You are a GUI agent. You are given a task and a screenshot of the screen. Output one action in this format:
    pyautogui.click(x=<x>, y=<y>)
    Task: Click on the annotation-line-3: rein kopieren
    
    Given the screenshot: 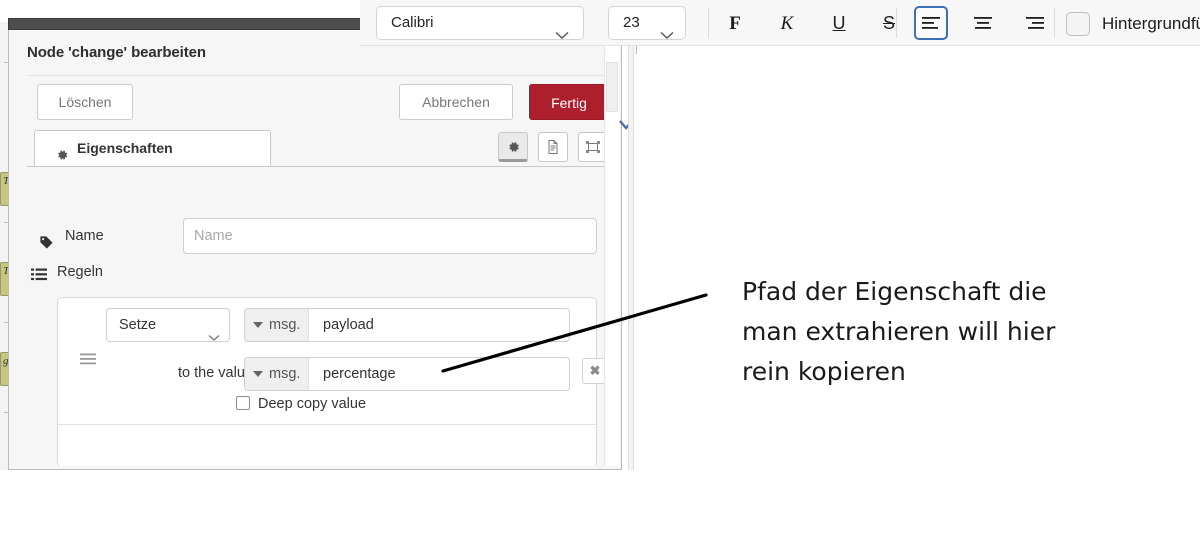 What is the action you would take?
    pyautogui.click(x=824, y=371)
    